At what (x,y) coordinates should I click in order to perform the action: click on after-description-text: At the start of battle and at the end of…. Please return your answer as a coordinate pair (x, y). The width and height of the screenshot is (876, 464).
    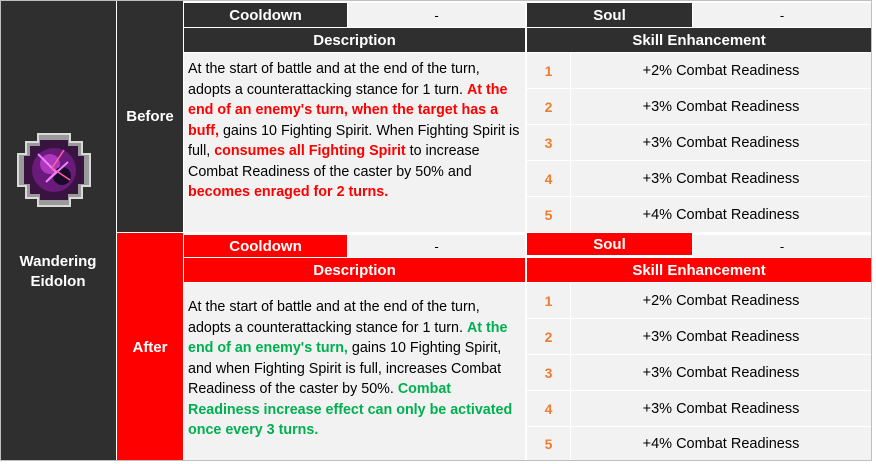
    Looking at the image, I should click on (354, 372).